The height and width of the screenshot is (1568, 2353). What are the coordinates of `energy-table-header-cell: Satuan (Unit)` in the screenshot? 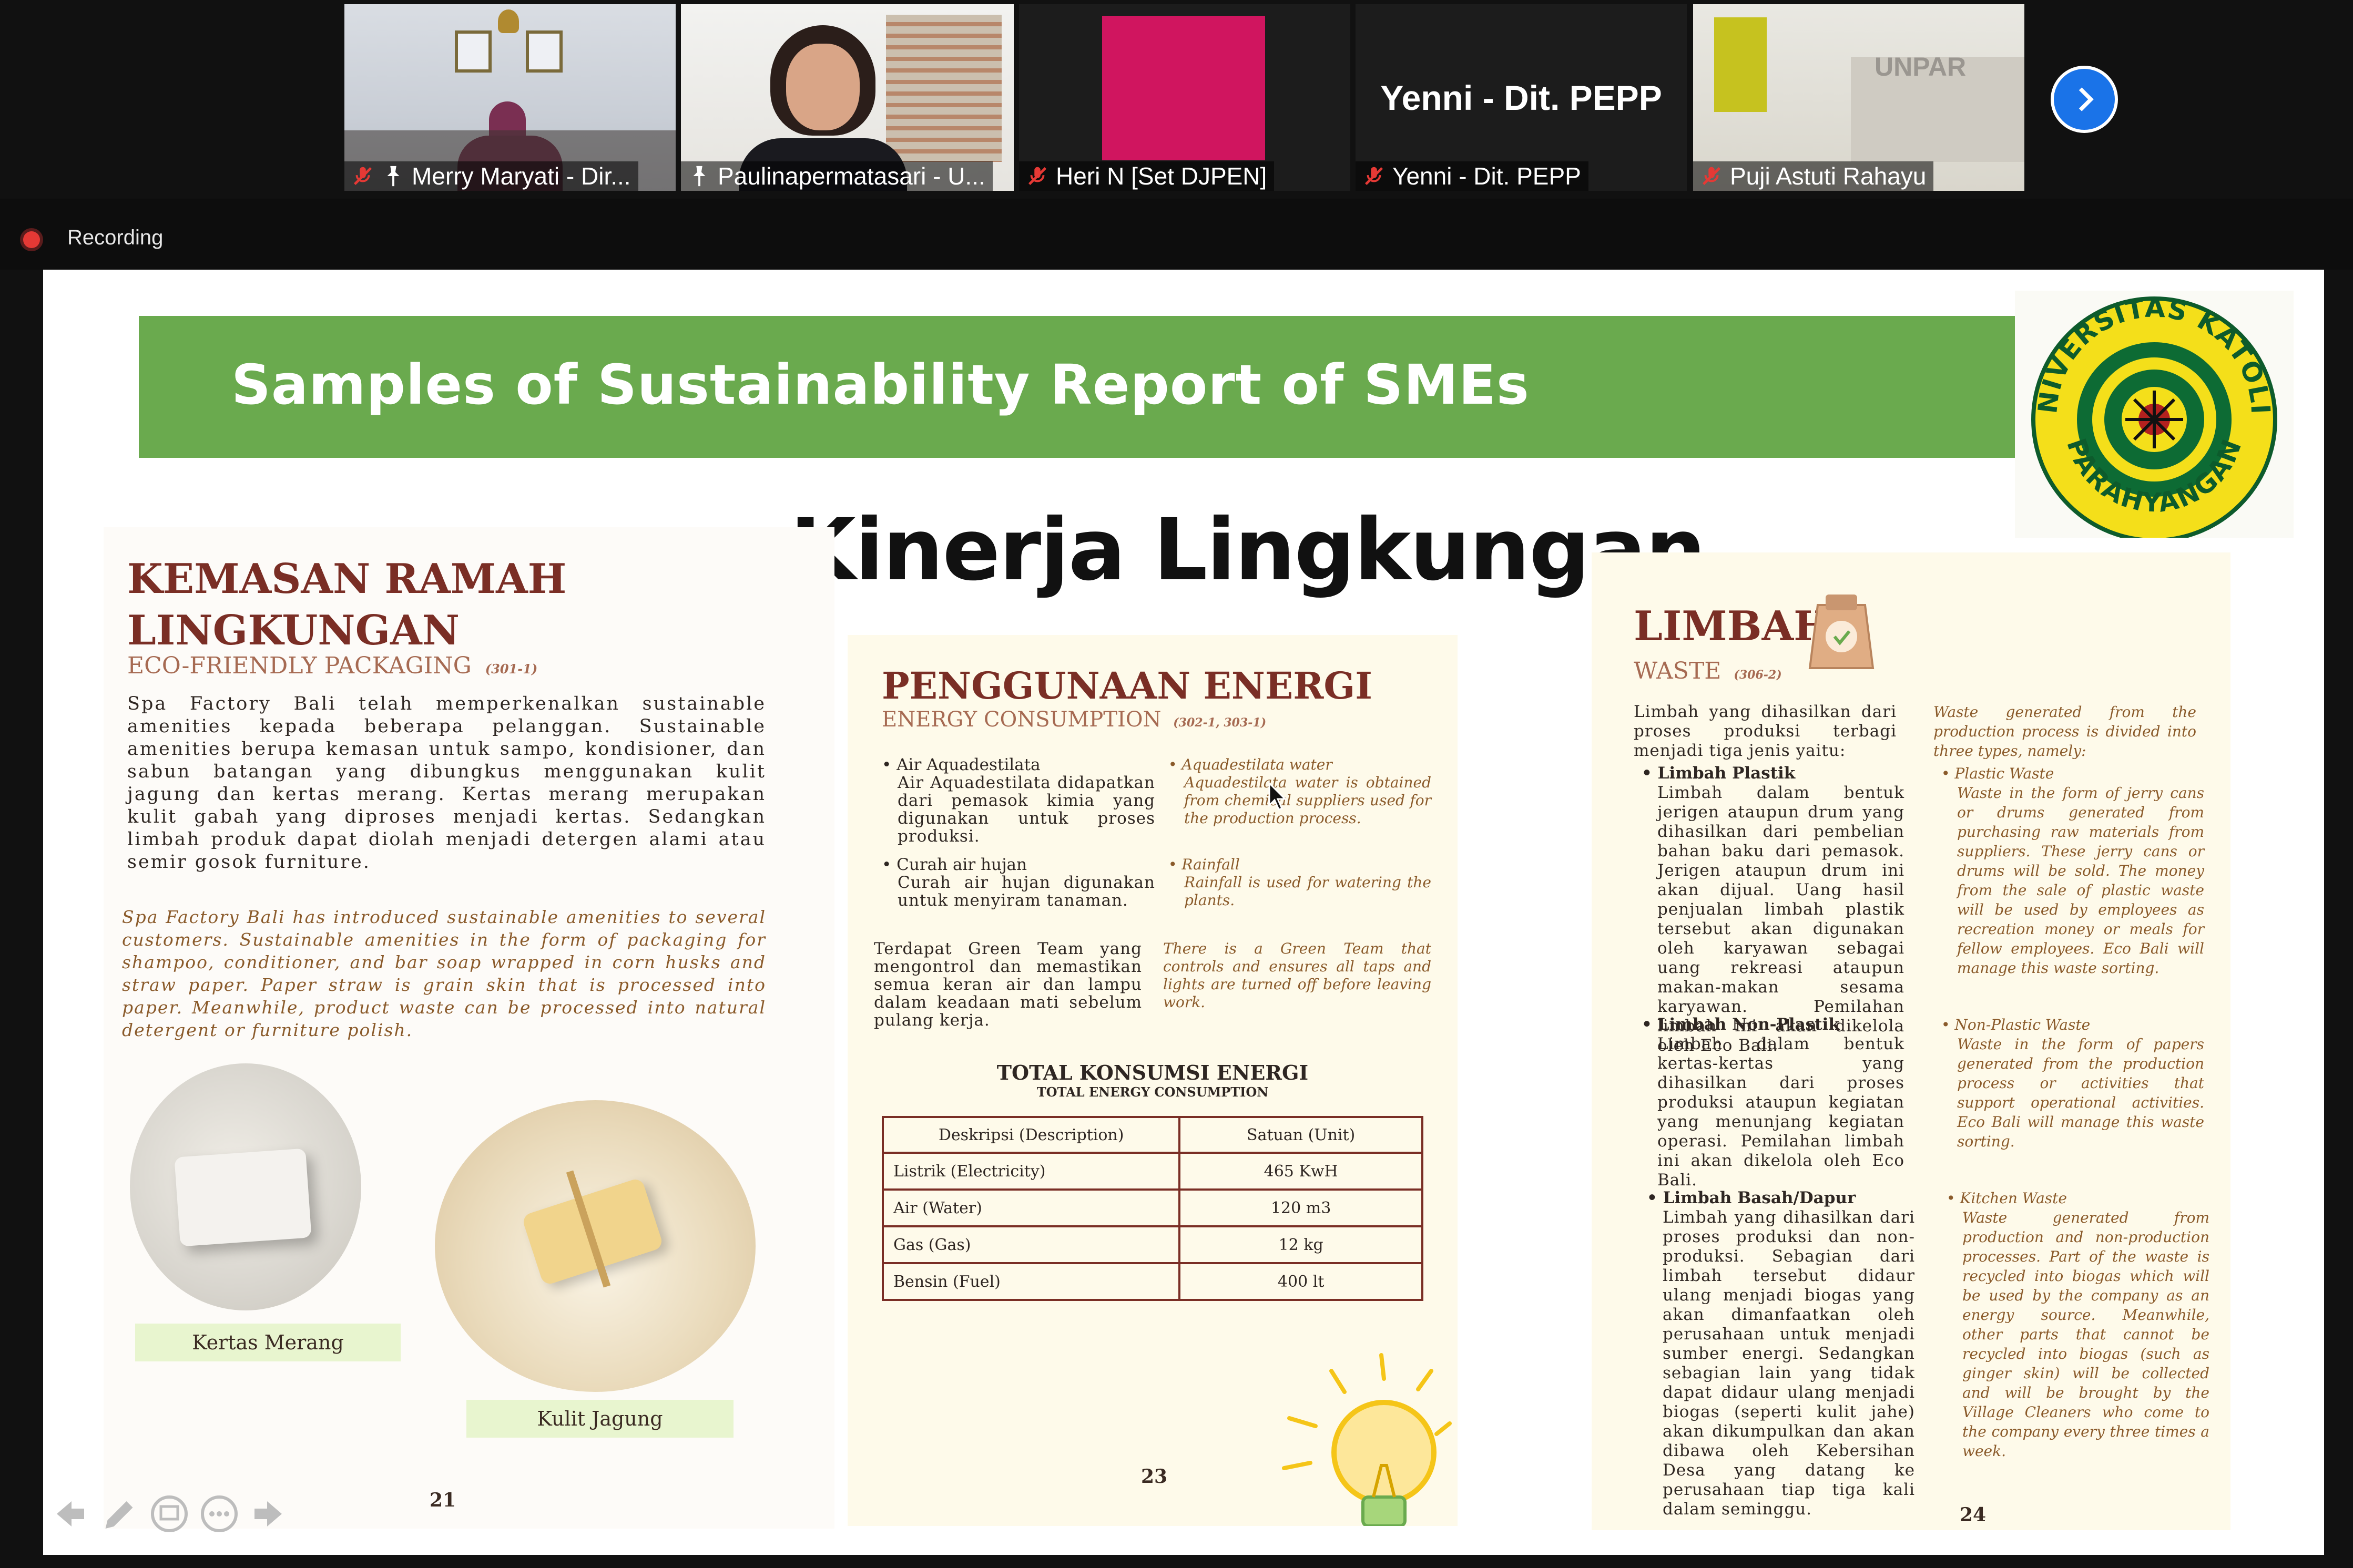 It's located at (1300, 1135).